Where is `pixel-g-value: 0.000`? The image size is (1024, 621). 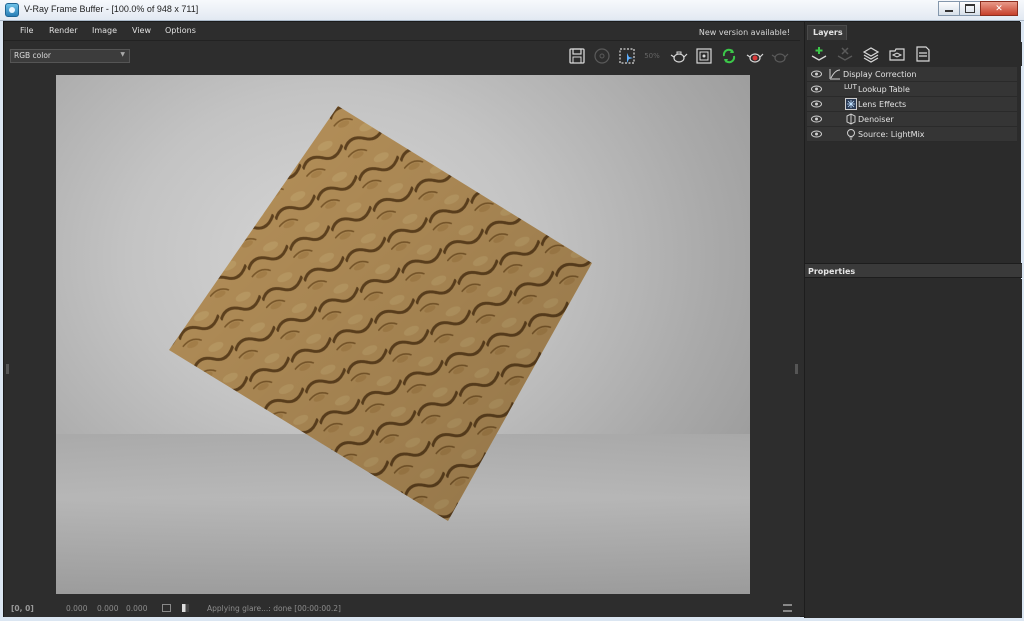 pixel-g-value: 0.000 is located at coordinates (108, 608).